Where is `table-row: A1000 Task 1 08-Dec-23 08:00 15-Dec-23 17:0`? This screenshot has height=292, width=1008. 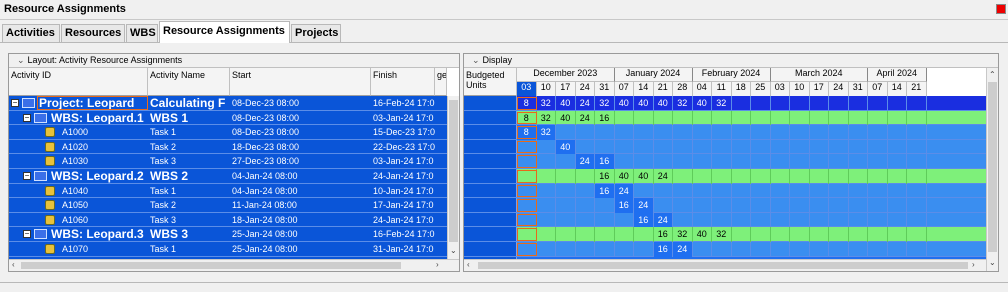 table-row: A1000 Task 1 08-Dec-23 08:00 15-Dec-23 17:0 is located at coordinates (228, 132).